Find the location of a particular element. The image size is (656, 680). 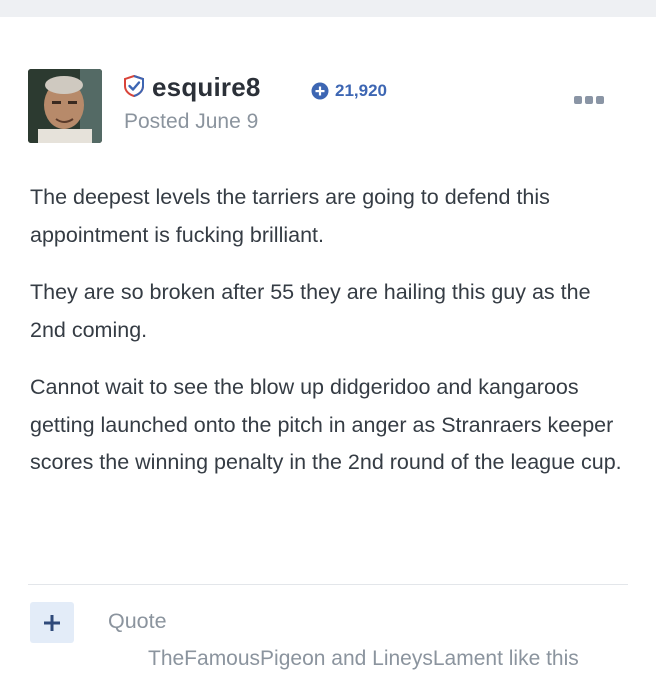

avatar-image is located at coordinates (65, 106).